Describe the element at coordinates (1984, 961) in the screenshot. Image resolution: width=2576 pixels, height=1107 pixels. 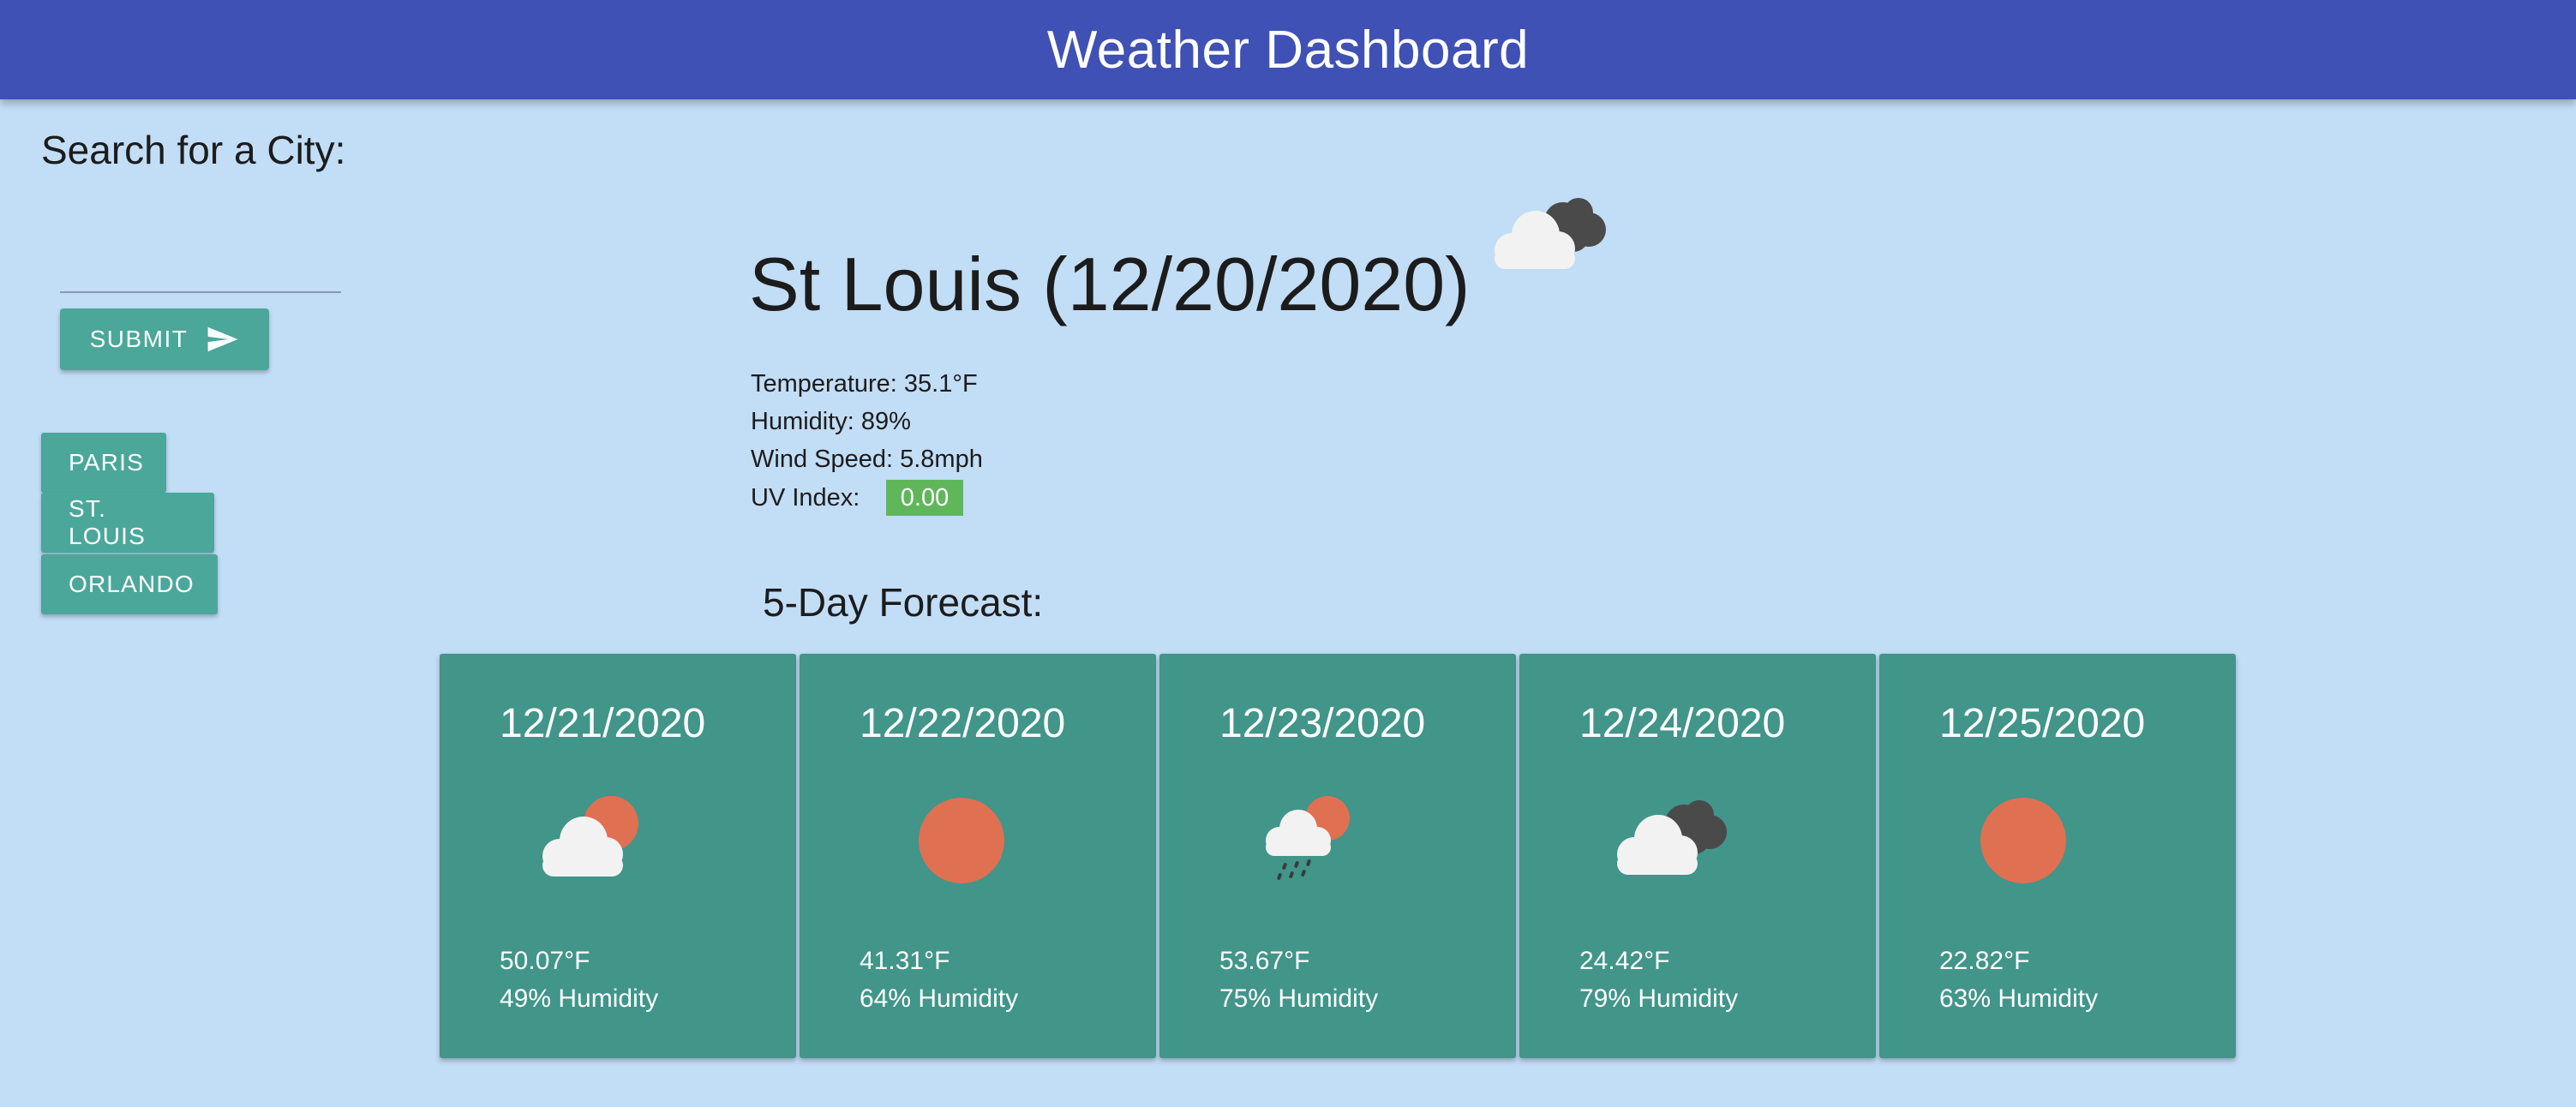
I see `forecast-temp: 22.82°F` at that location.